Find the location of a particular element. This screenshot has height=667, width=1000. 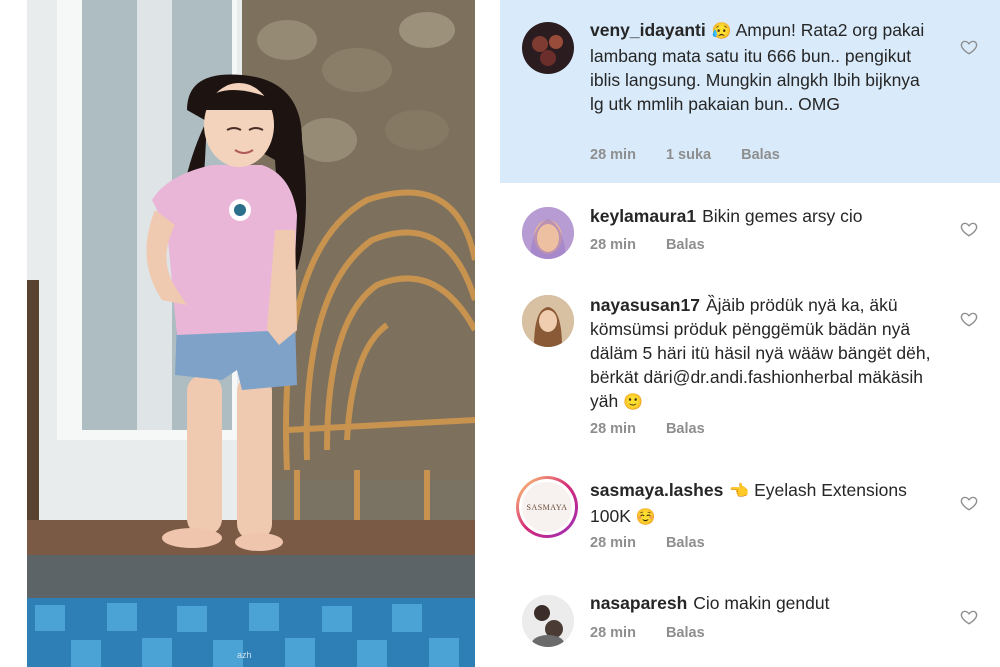

comment-text: Bikin gemes arsy cio is located at coordinates (782, 216).